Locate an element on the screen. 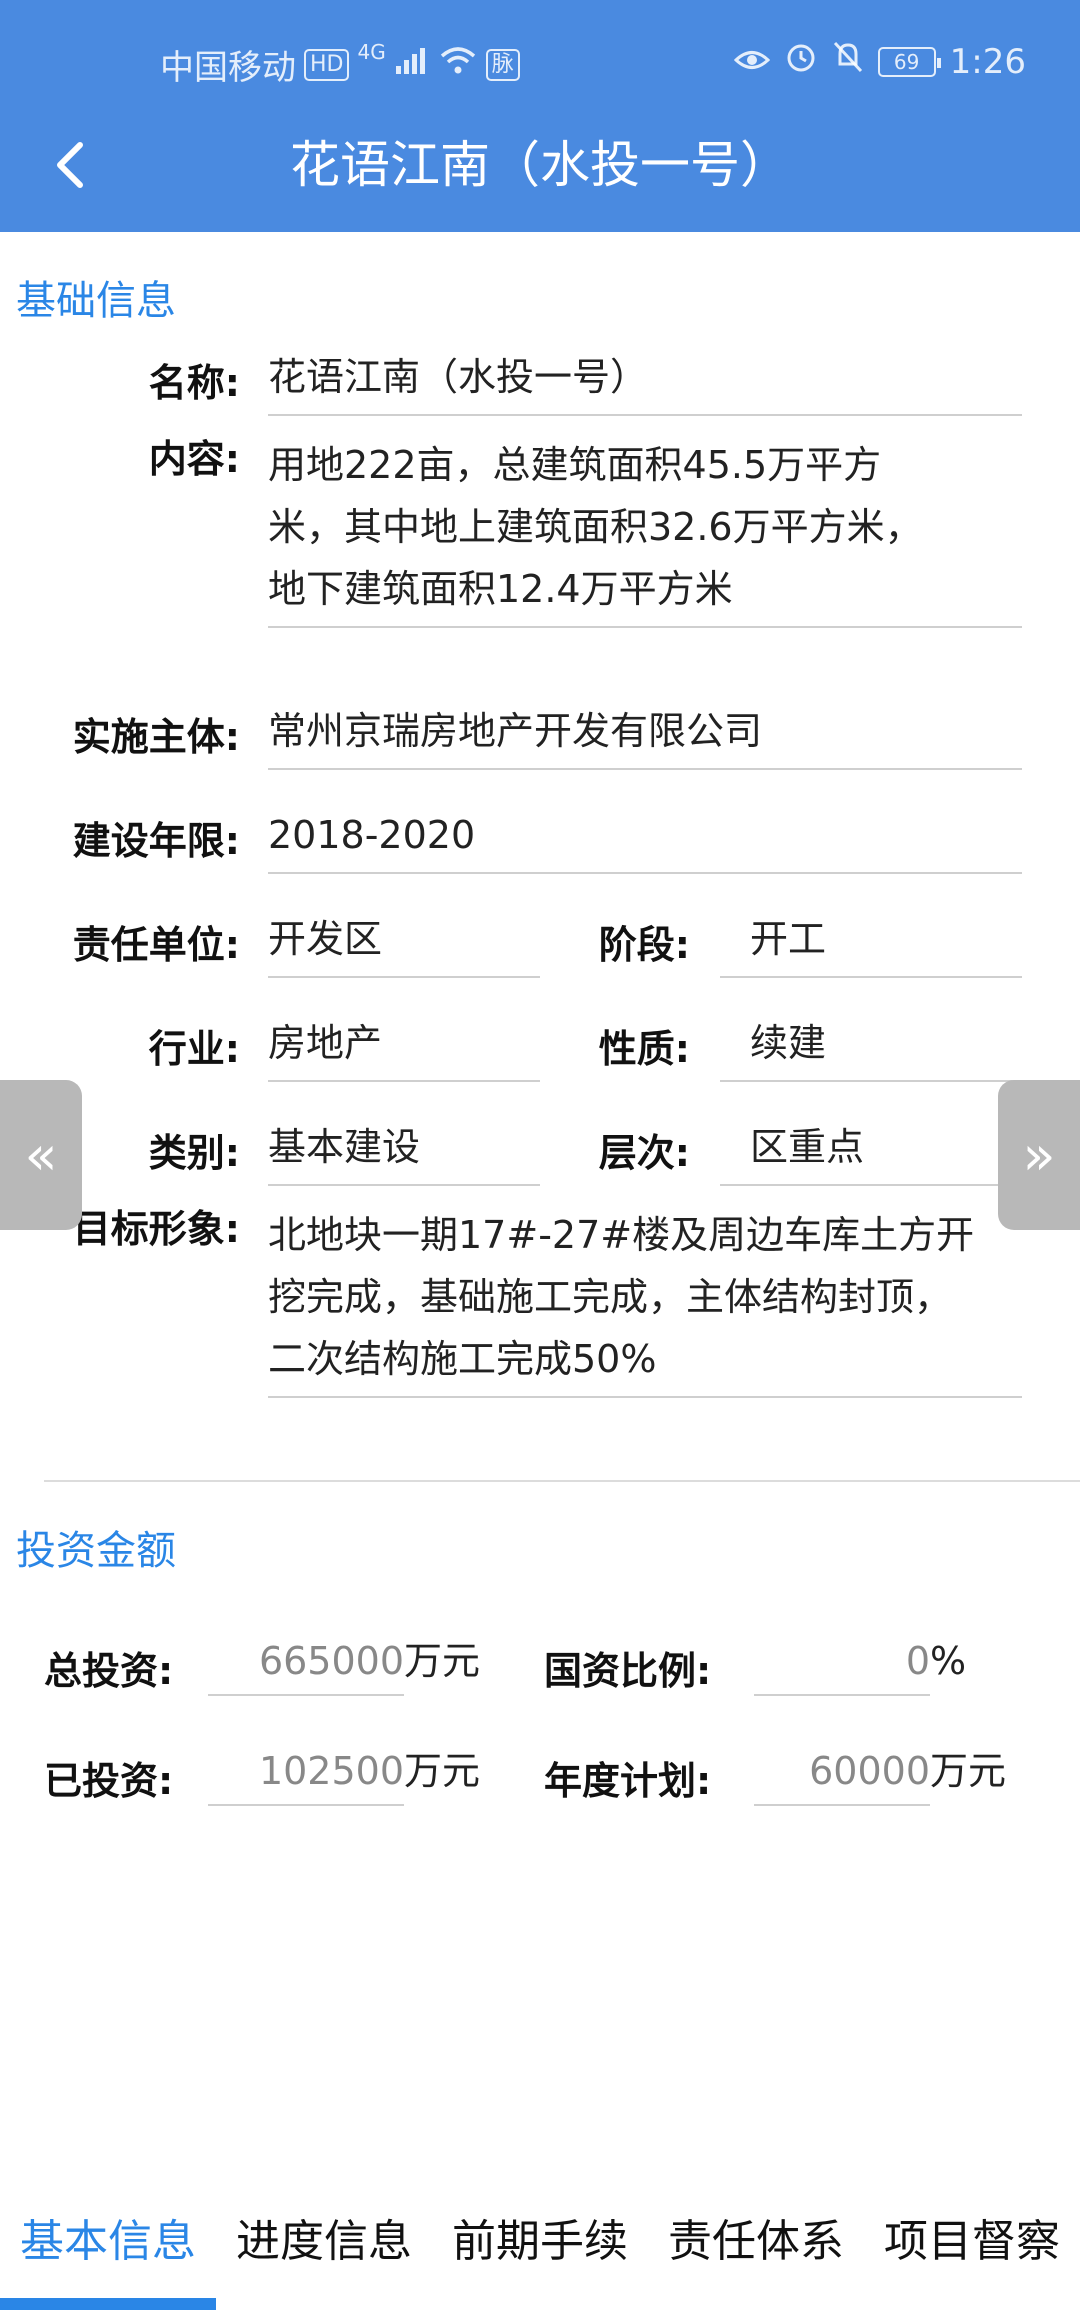 The height and width of the screenshot is (2310, 1080). tab-project-supervision: 项目督察 is located at coordinates (972, 2255).